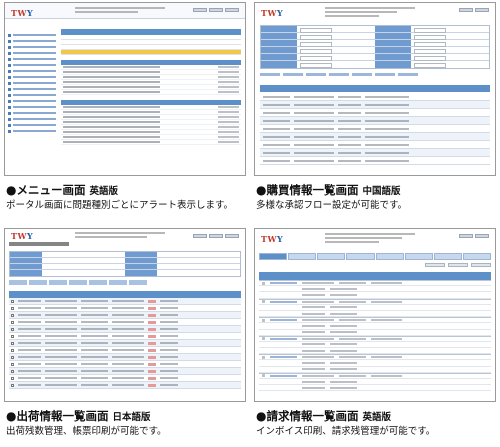 This screenshot has height=447, width=500. I want to click on caption-description: 出荷残数管理、帳票印刷が可能です。, so click(86, 431).